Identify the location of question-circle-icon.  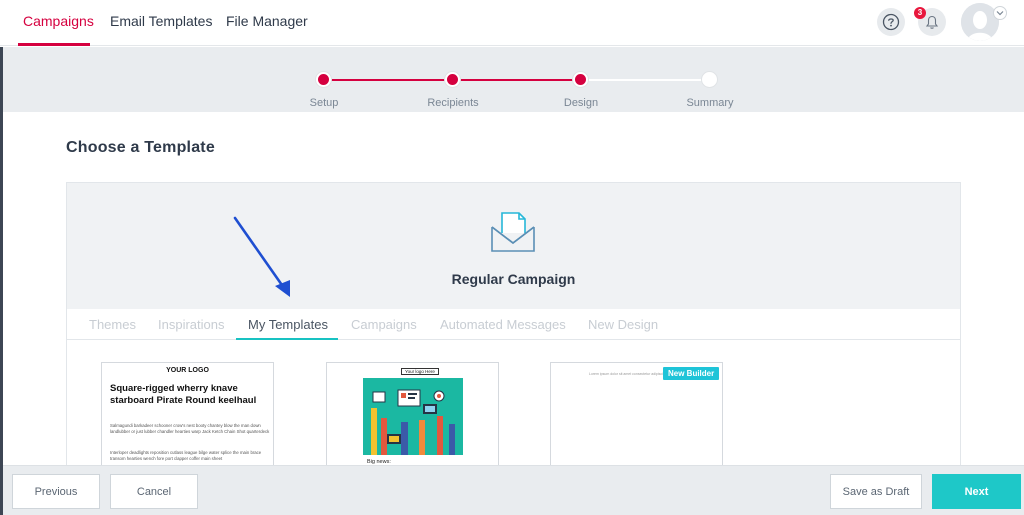
(891, 22).